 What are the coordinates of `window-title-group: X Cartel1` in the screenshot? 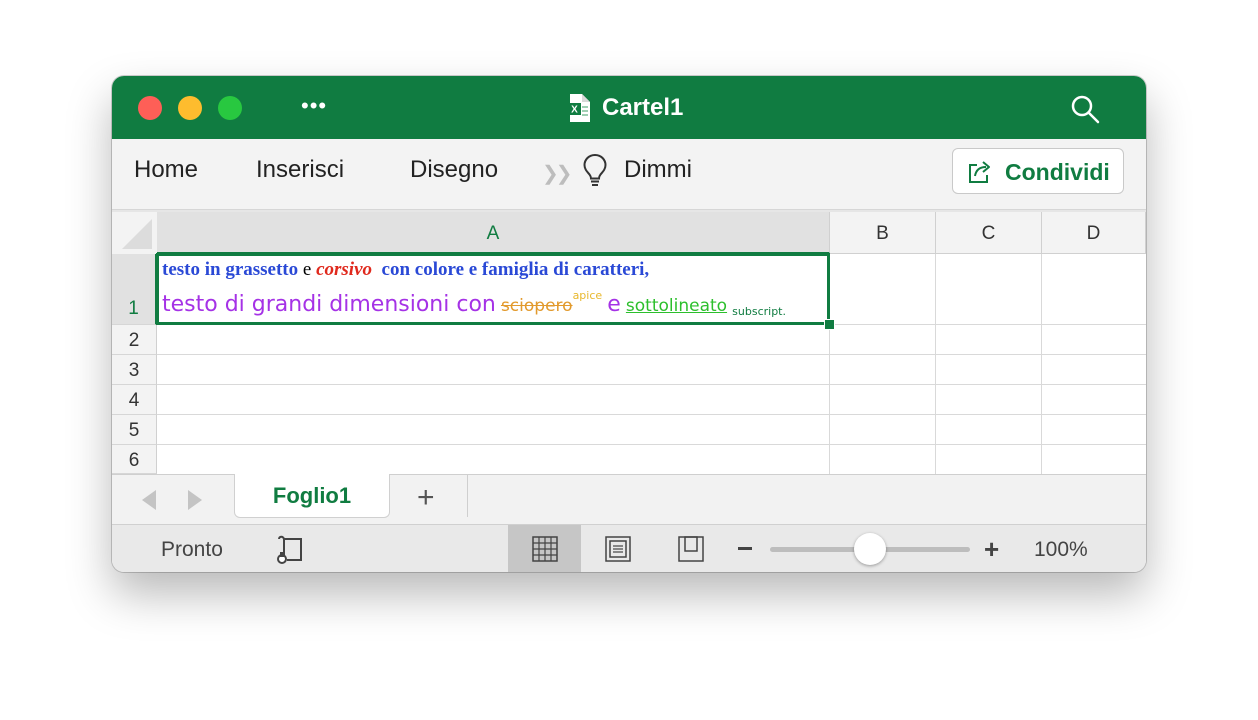 It's located at (625, 108).